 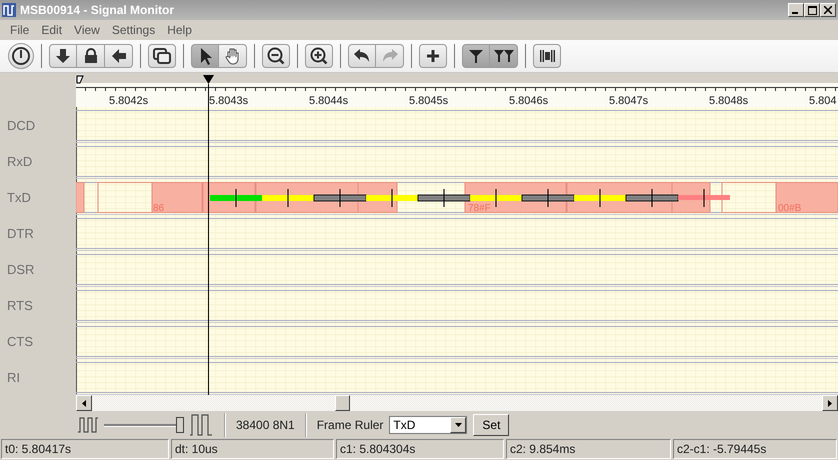 What do you see at coordinates (547, 56) in the screenshot?
I see `barcode-button` at bounding box center [547, 56].